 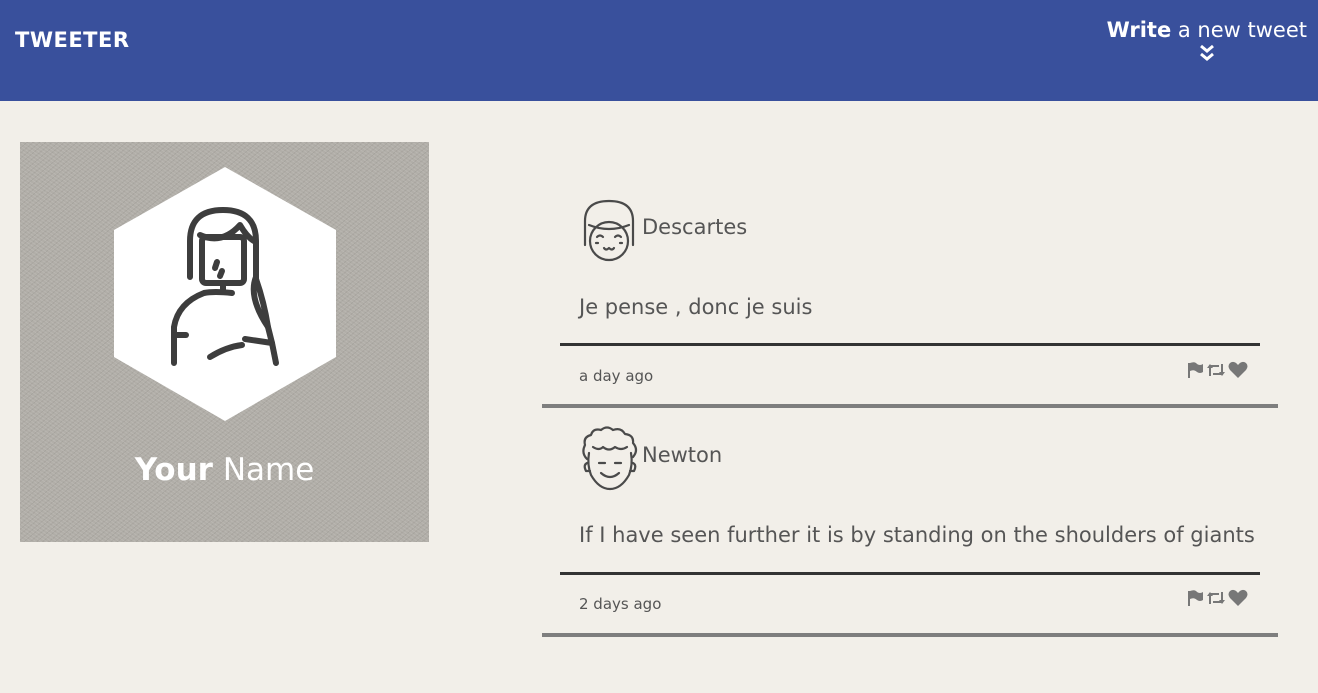 I want to click on tweet-timestamp: 2 days ago, so click(x=620, y=604).